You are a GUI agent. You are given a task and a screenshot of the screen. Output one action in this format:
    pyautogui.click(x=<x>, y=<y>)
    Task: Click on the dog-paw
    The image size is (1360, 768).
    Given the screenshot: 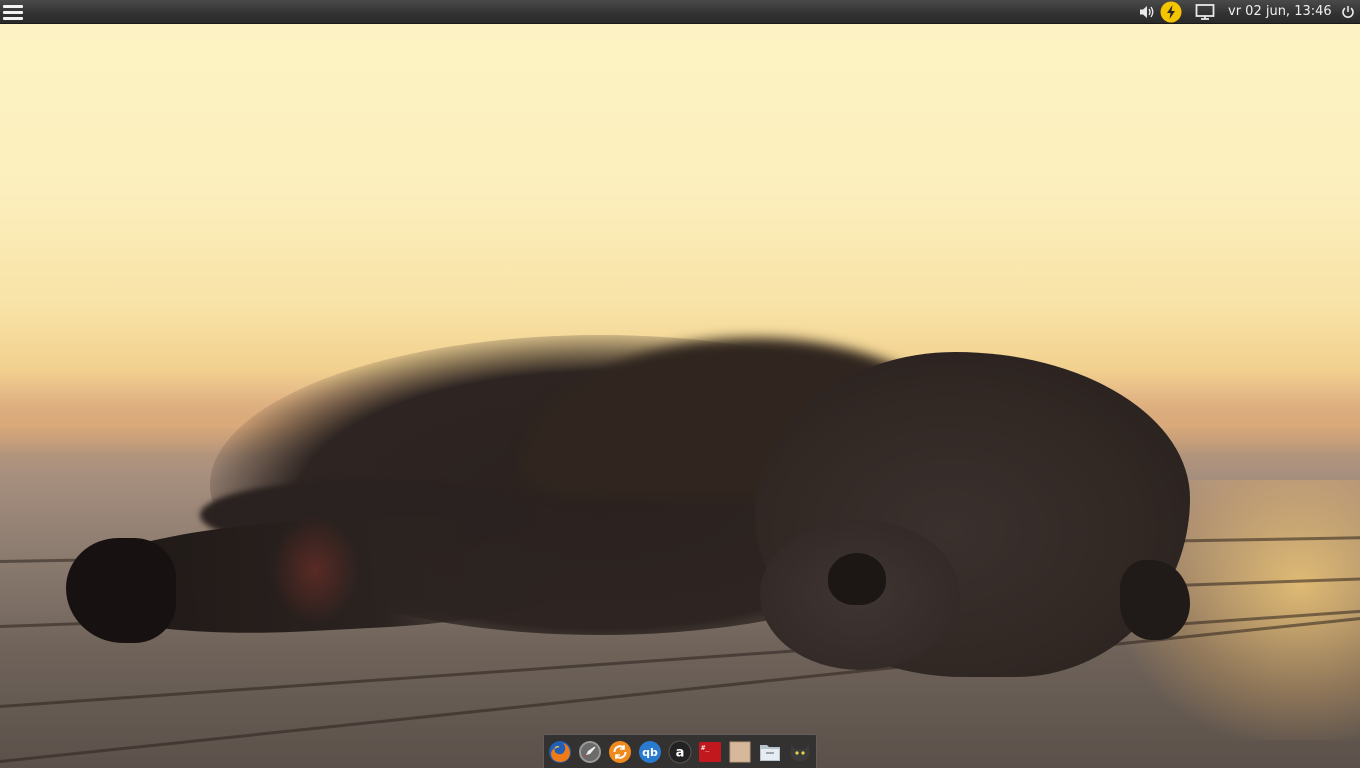 What is the action you would take?
    pyautogui.click(x=121, y=590)
    